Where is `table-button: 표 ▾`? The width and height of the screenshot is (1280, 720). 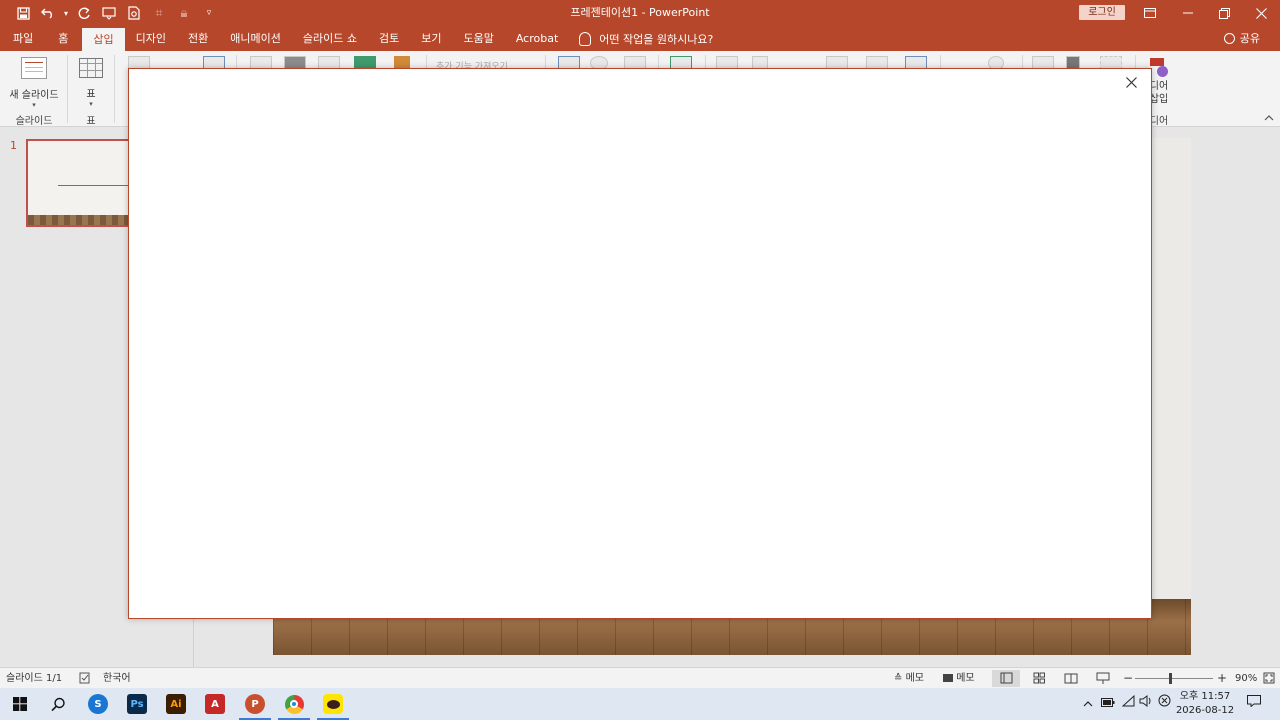
table-button: 표 ▾ is located at coordinates (91, 81).